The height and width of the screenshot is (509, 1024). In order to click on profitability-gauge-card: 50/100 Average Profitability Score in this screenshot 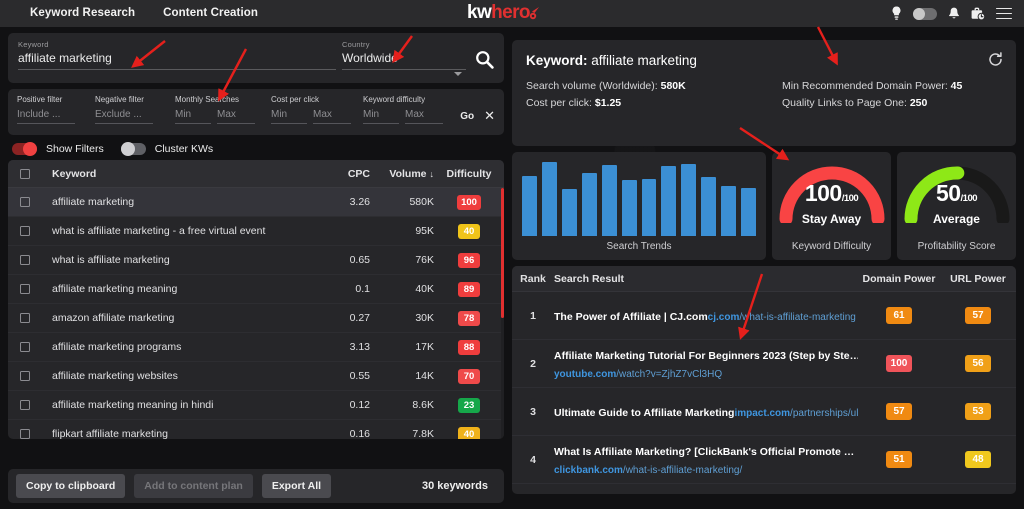, I will do `click(956, 206)`.